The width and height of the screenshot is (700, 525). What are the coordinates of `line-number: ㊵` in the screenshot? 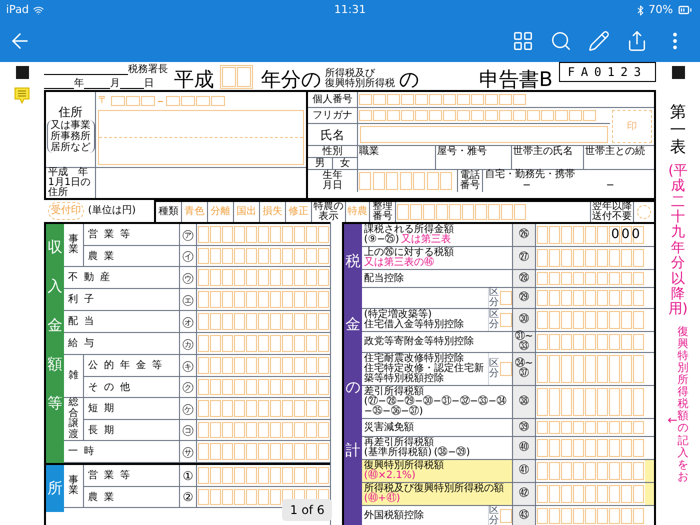 It's located at (524, 448).